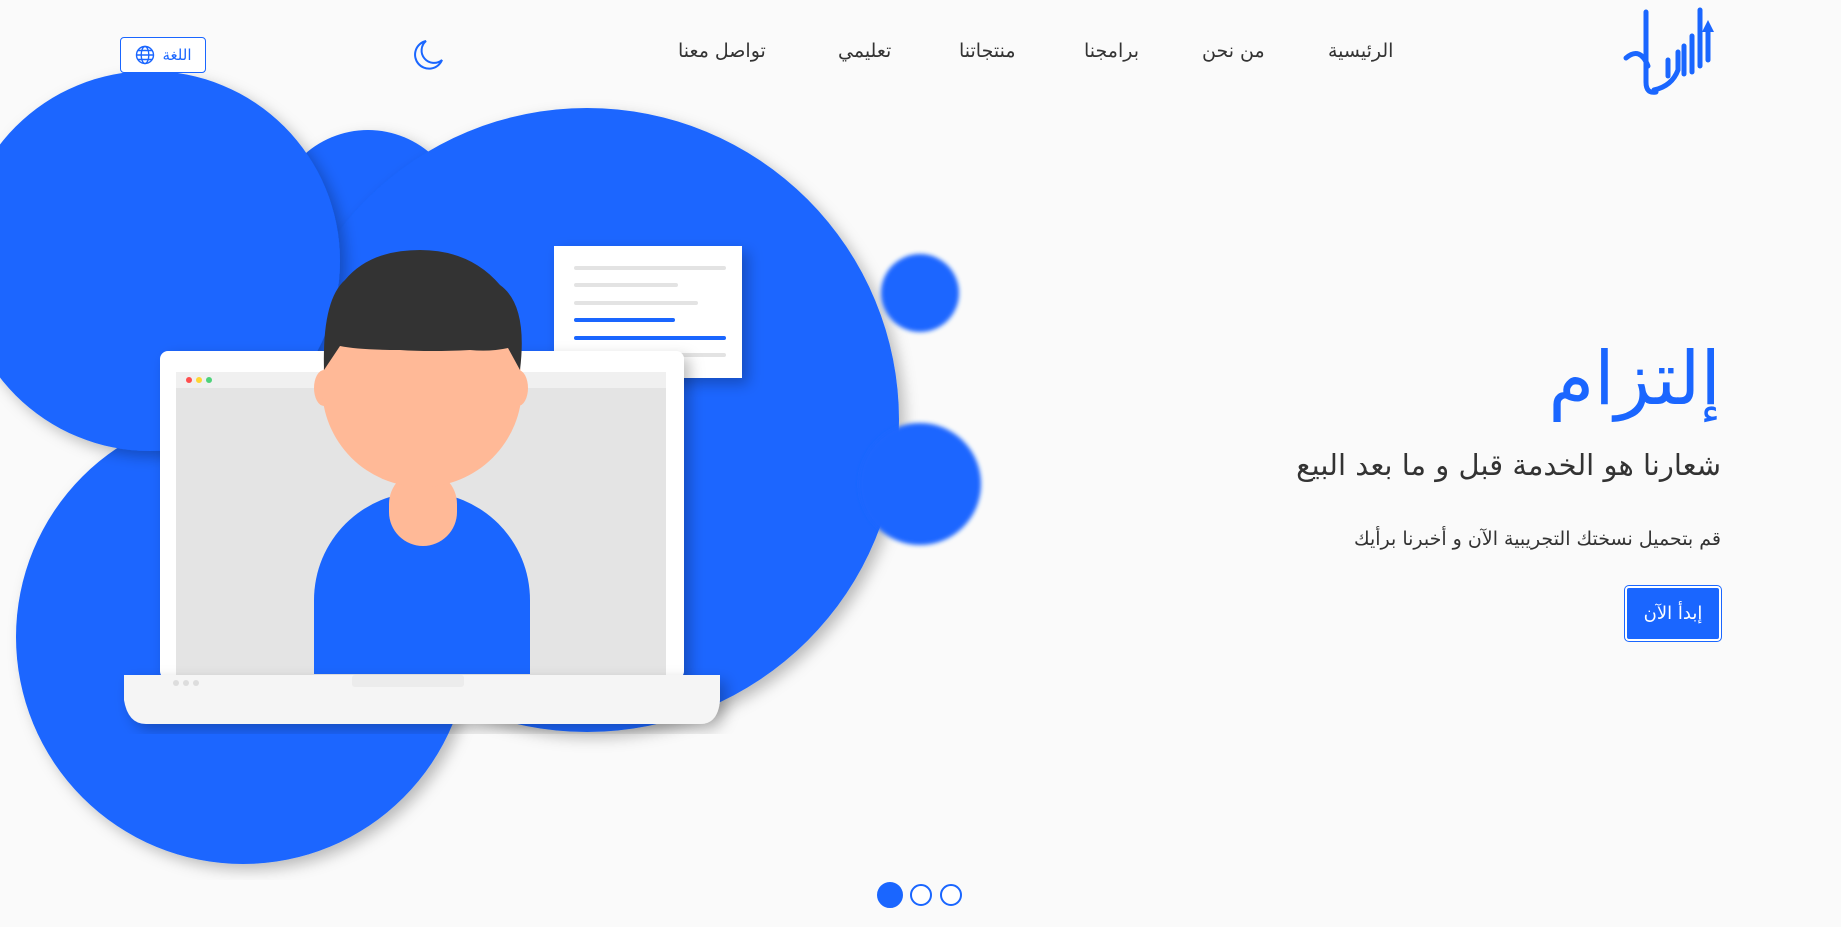 The height and width of the screenshot is (927, 1841). I want to click on language-button: اللغة, so click(163, 55).